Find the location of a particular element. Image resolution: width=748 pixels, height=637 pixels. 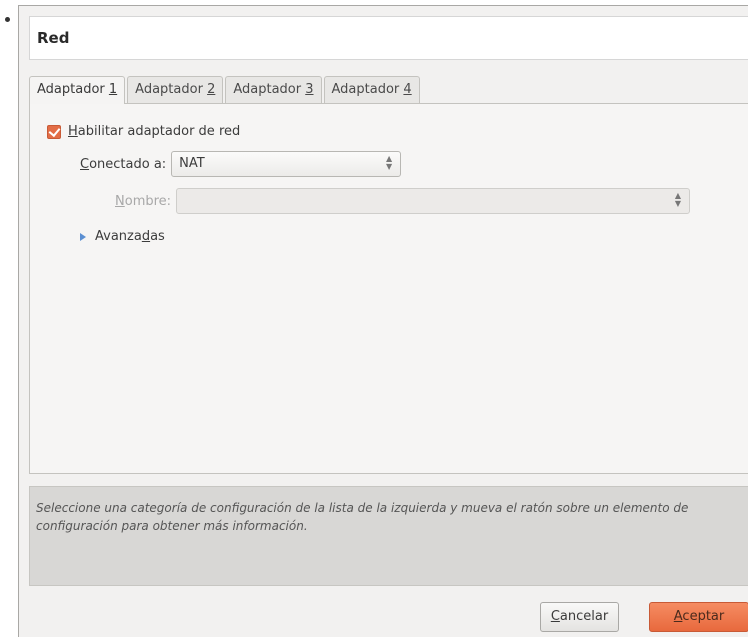

connected-to-select: NAT ▲ ▼ is located at coordinates (286, 164).